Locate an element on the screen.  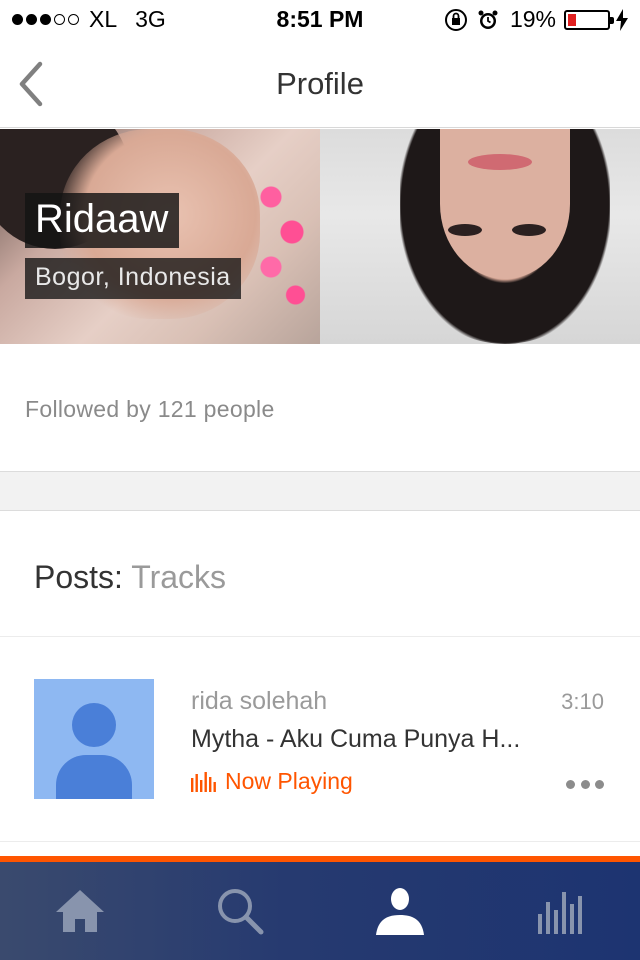
stream-icon is located at coordinates (560, 913).